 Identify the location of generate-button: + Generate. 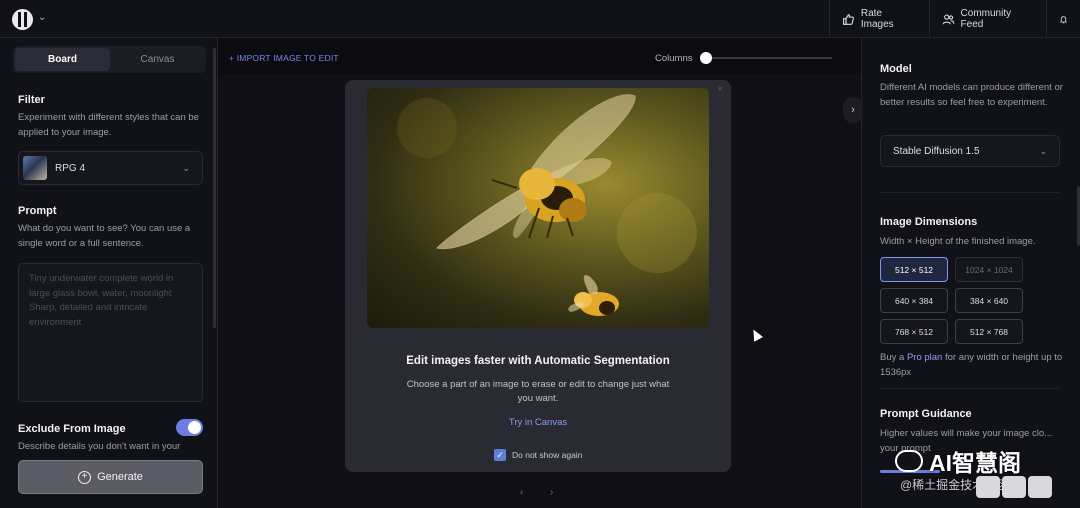
(110, 477).